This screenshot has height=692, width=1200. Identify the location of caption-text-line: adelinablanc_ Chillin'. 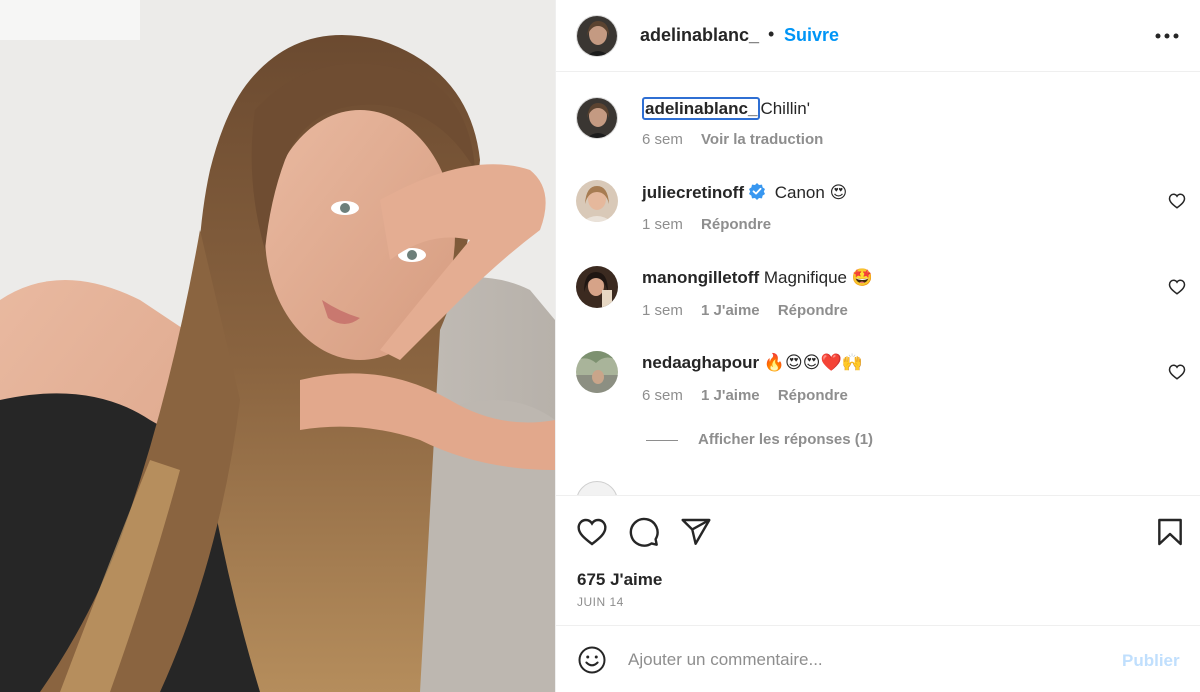
(726, 108).